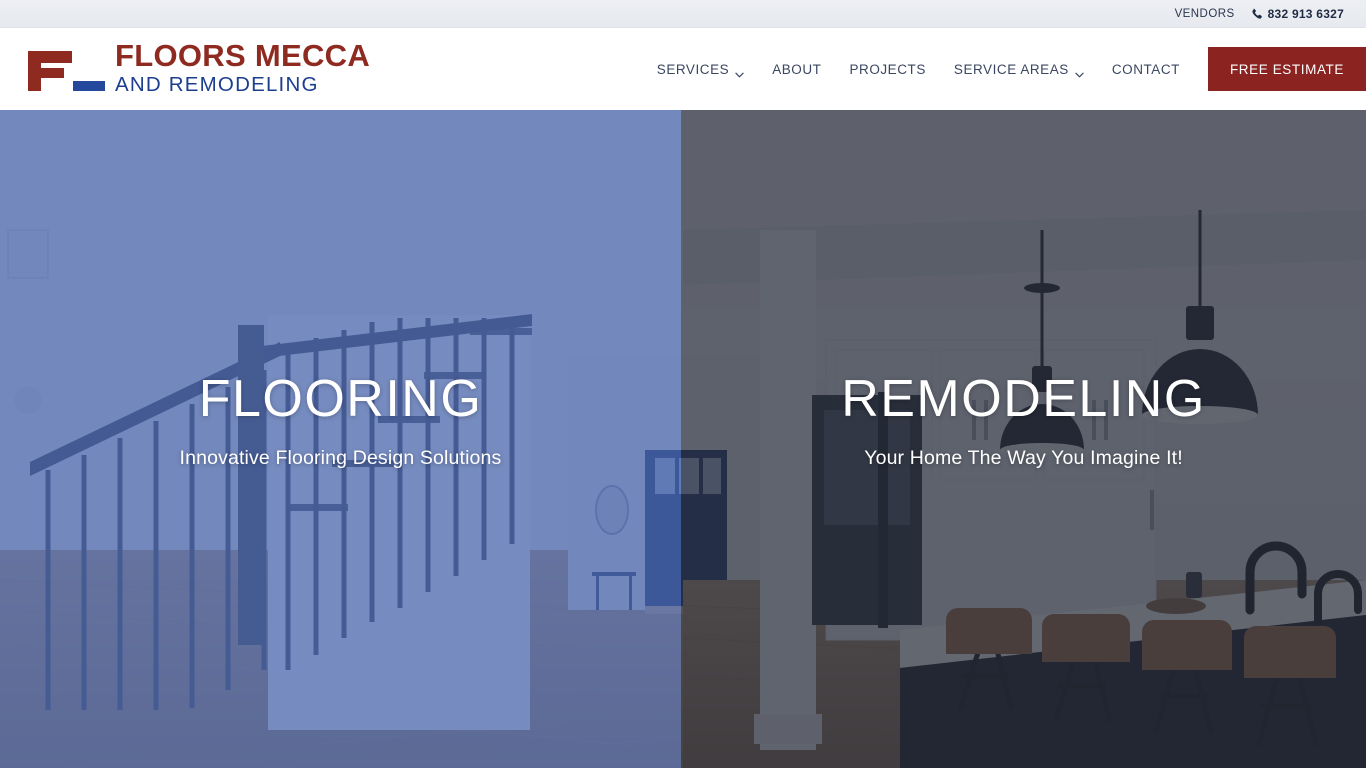 The width and height of the screenshot is (1366, 768). Describe the element at coordinates (217, 84) in the screenshot. I see `logo-name-secondary: AND REMODELING` at that location.